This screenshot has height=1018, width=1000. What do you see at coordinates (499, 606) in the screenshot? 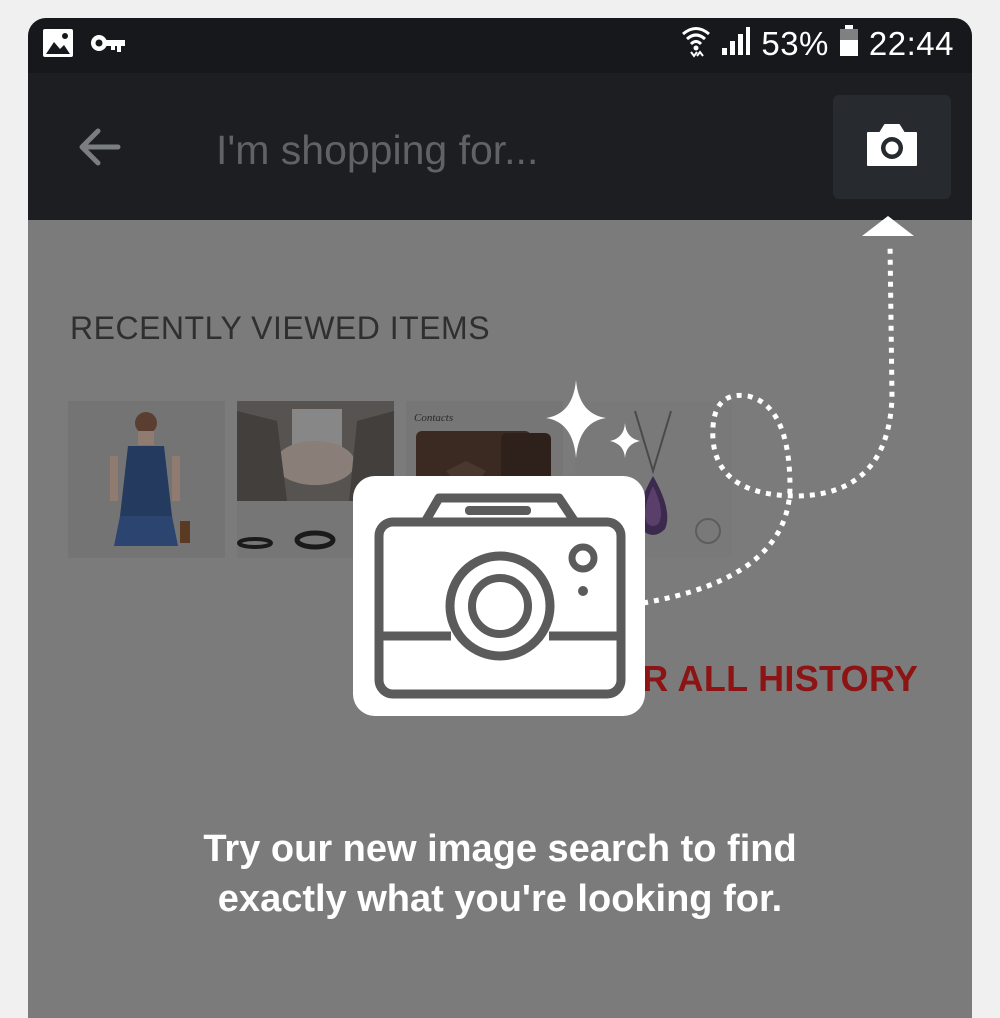
I see `camera-outline-icon` at bounding box center [499, 606].